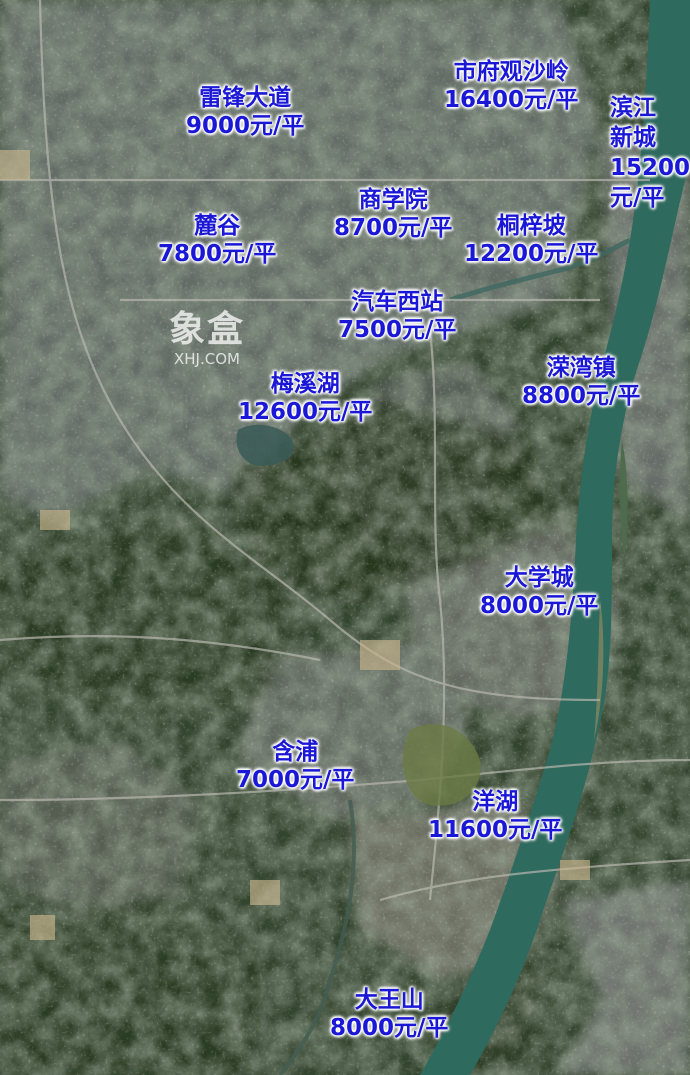 This screenshot has width=690, height=1075. I want to click on watermark-brand-en: XHJ.COM, so click(207, 359).